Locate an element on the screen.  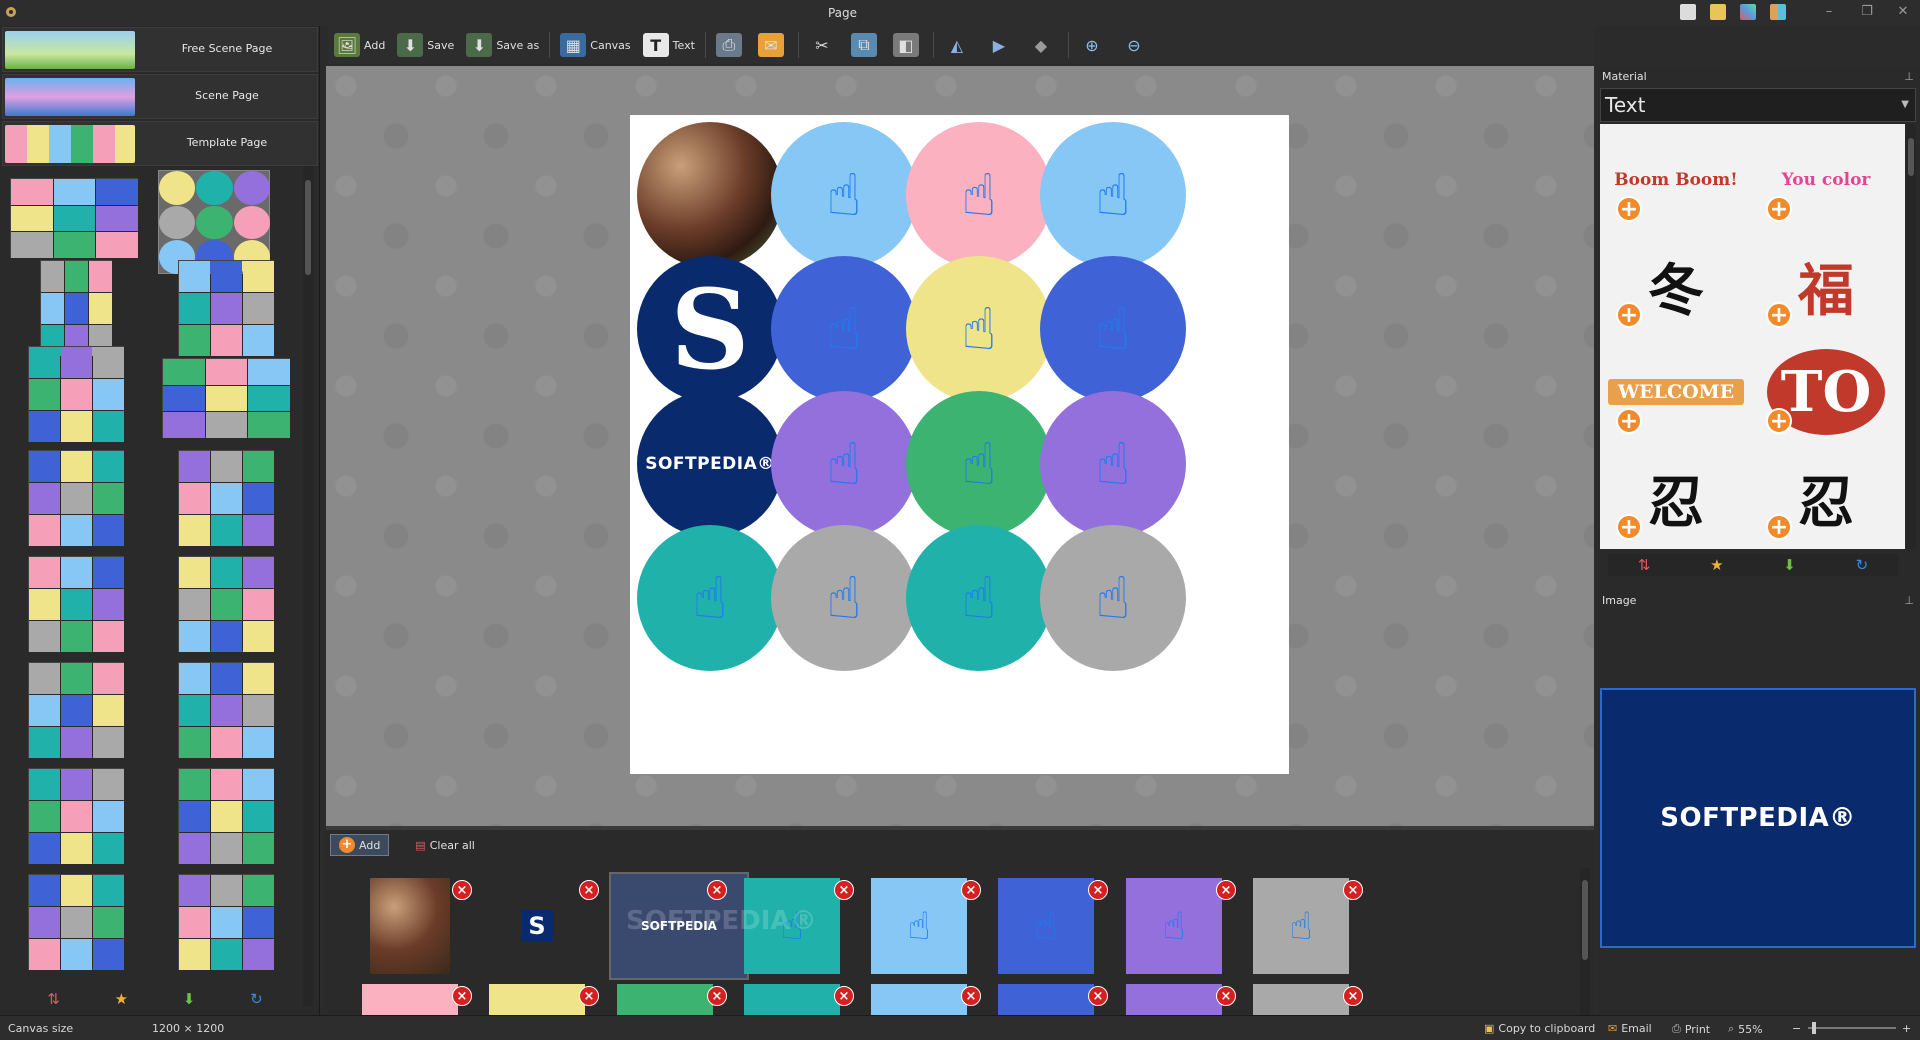
close-button: ✕ is located at coordinates (1903, 11).